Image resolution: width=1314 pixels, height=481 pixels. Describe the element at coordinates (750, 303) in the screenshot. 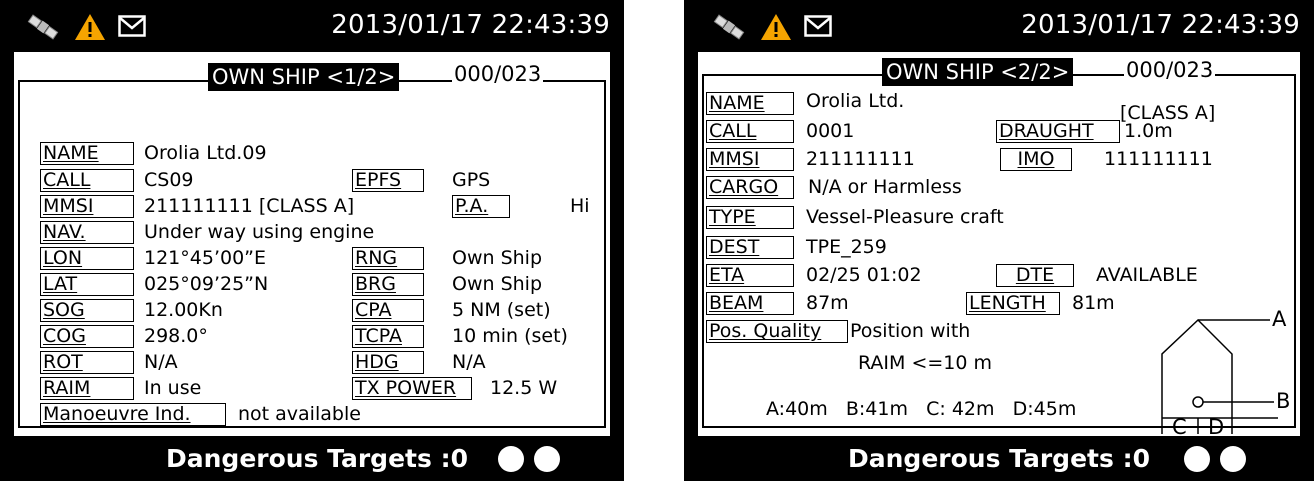

I see `beam-label: BEAM` at that location.